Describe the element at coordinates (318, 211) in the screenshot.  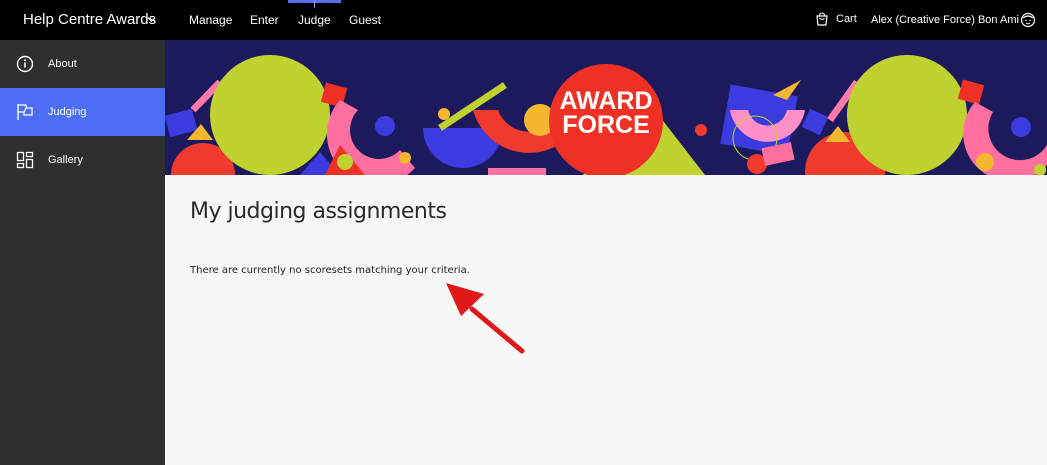
I see `page-title: My judging assignments` at that location.